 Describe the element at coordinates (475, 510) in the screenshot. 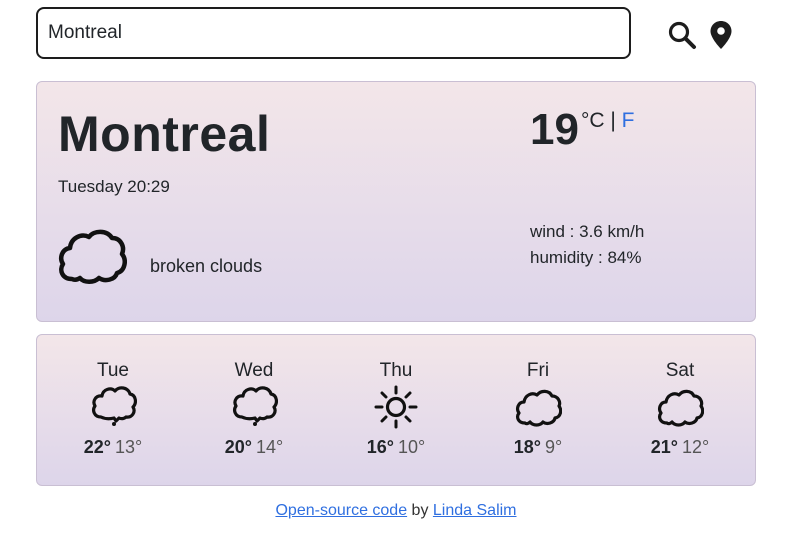

I see `author-link: Linda Salim` at that location.